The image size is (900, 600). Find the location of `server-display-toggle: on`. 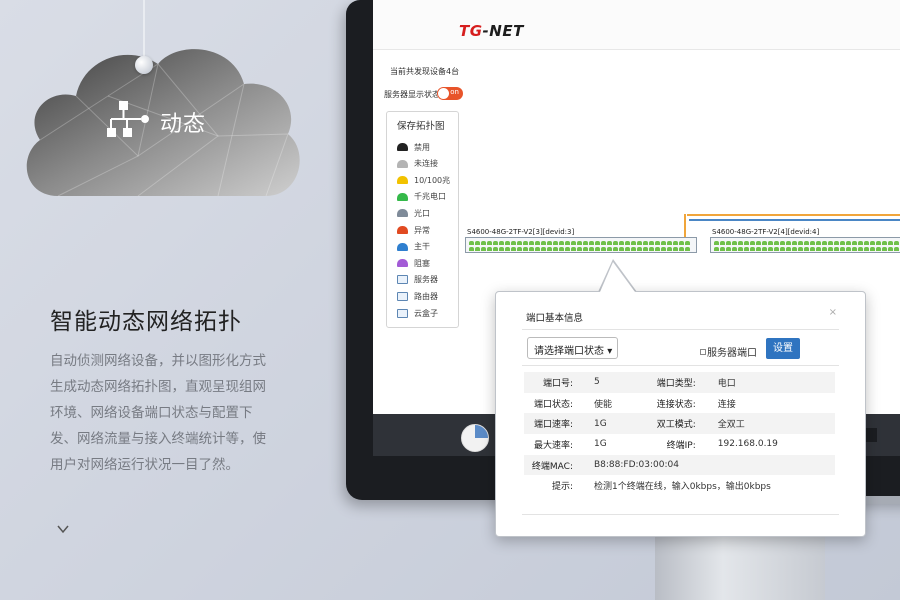

server-display-toggle: on is located at coordinates (450, 93).